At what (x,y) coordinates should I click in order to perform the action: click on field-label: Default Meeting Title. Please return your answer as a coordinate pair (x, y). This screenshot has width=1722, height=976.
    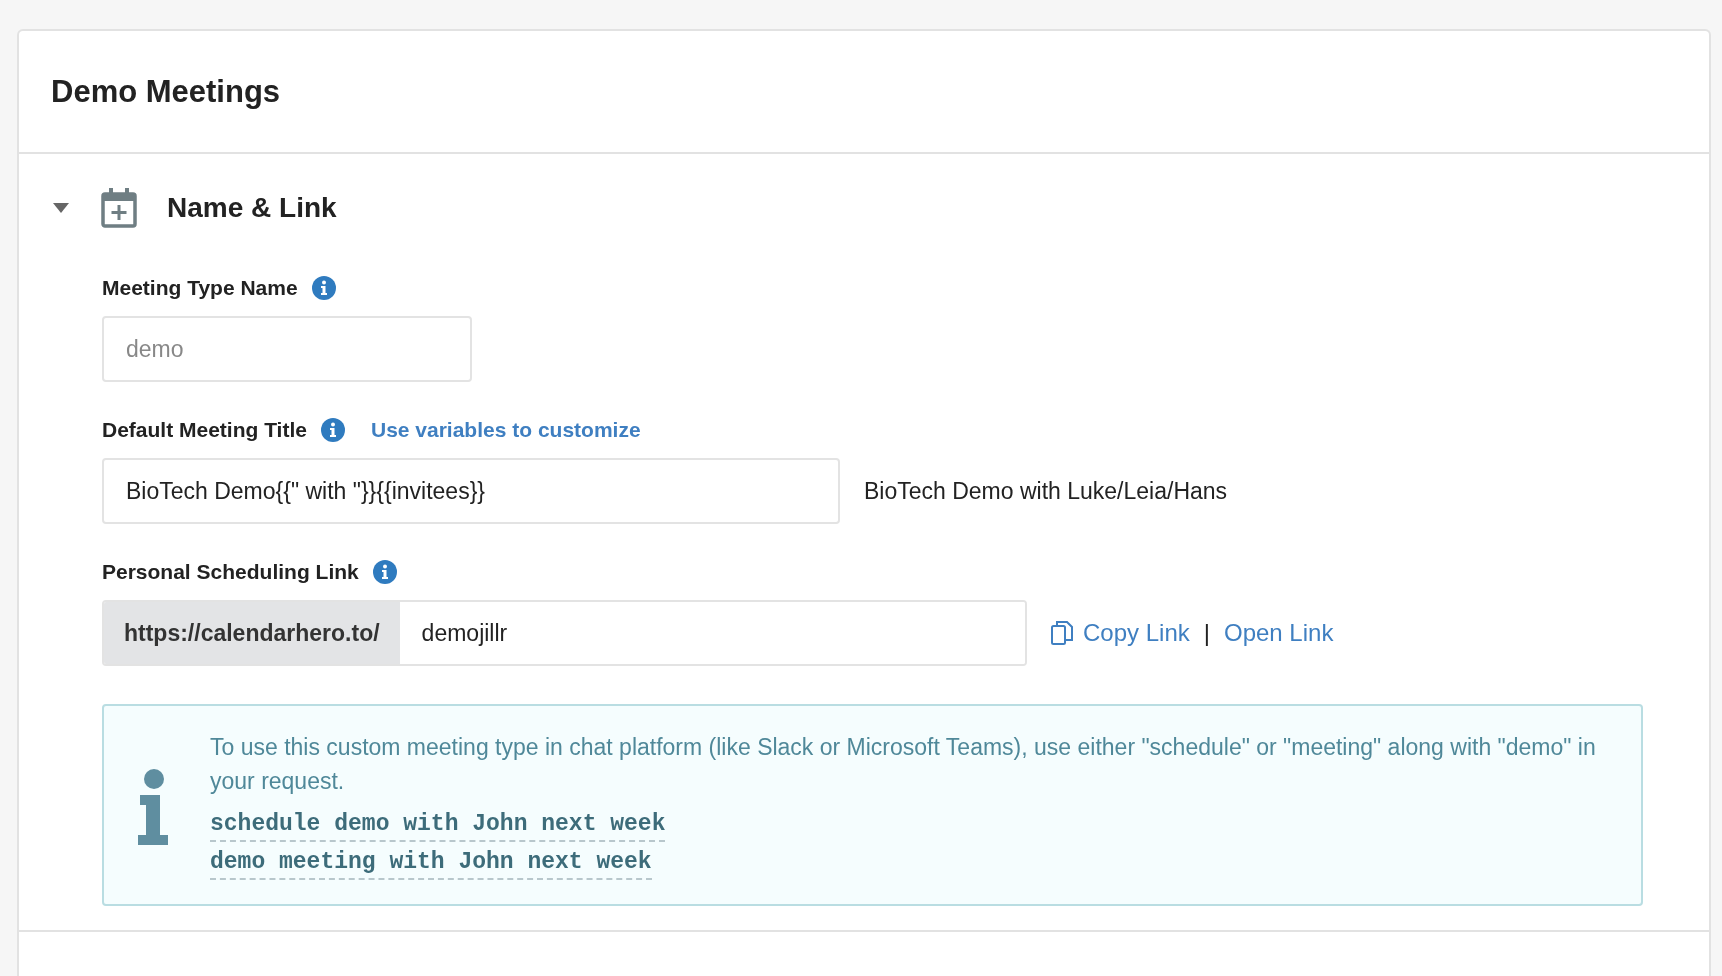
    Looking at the image, I should click on (204, 430).